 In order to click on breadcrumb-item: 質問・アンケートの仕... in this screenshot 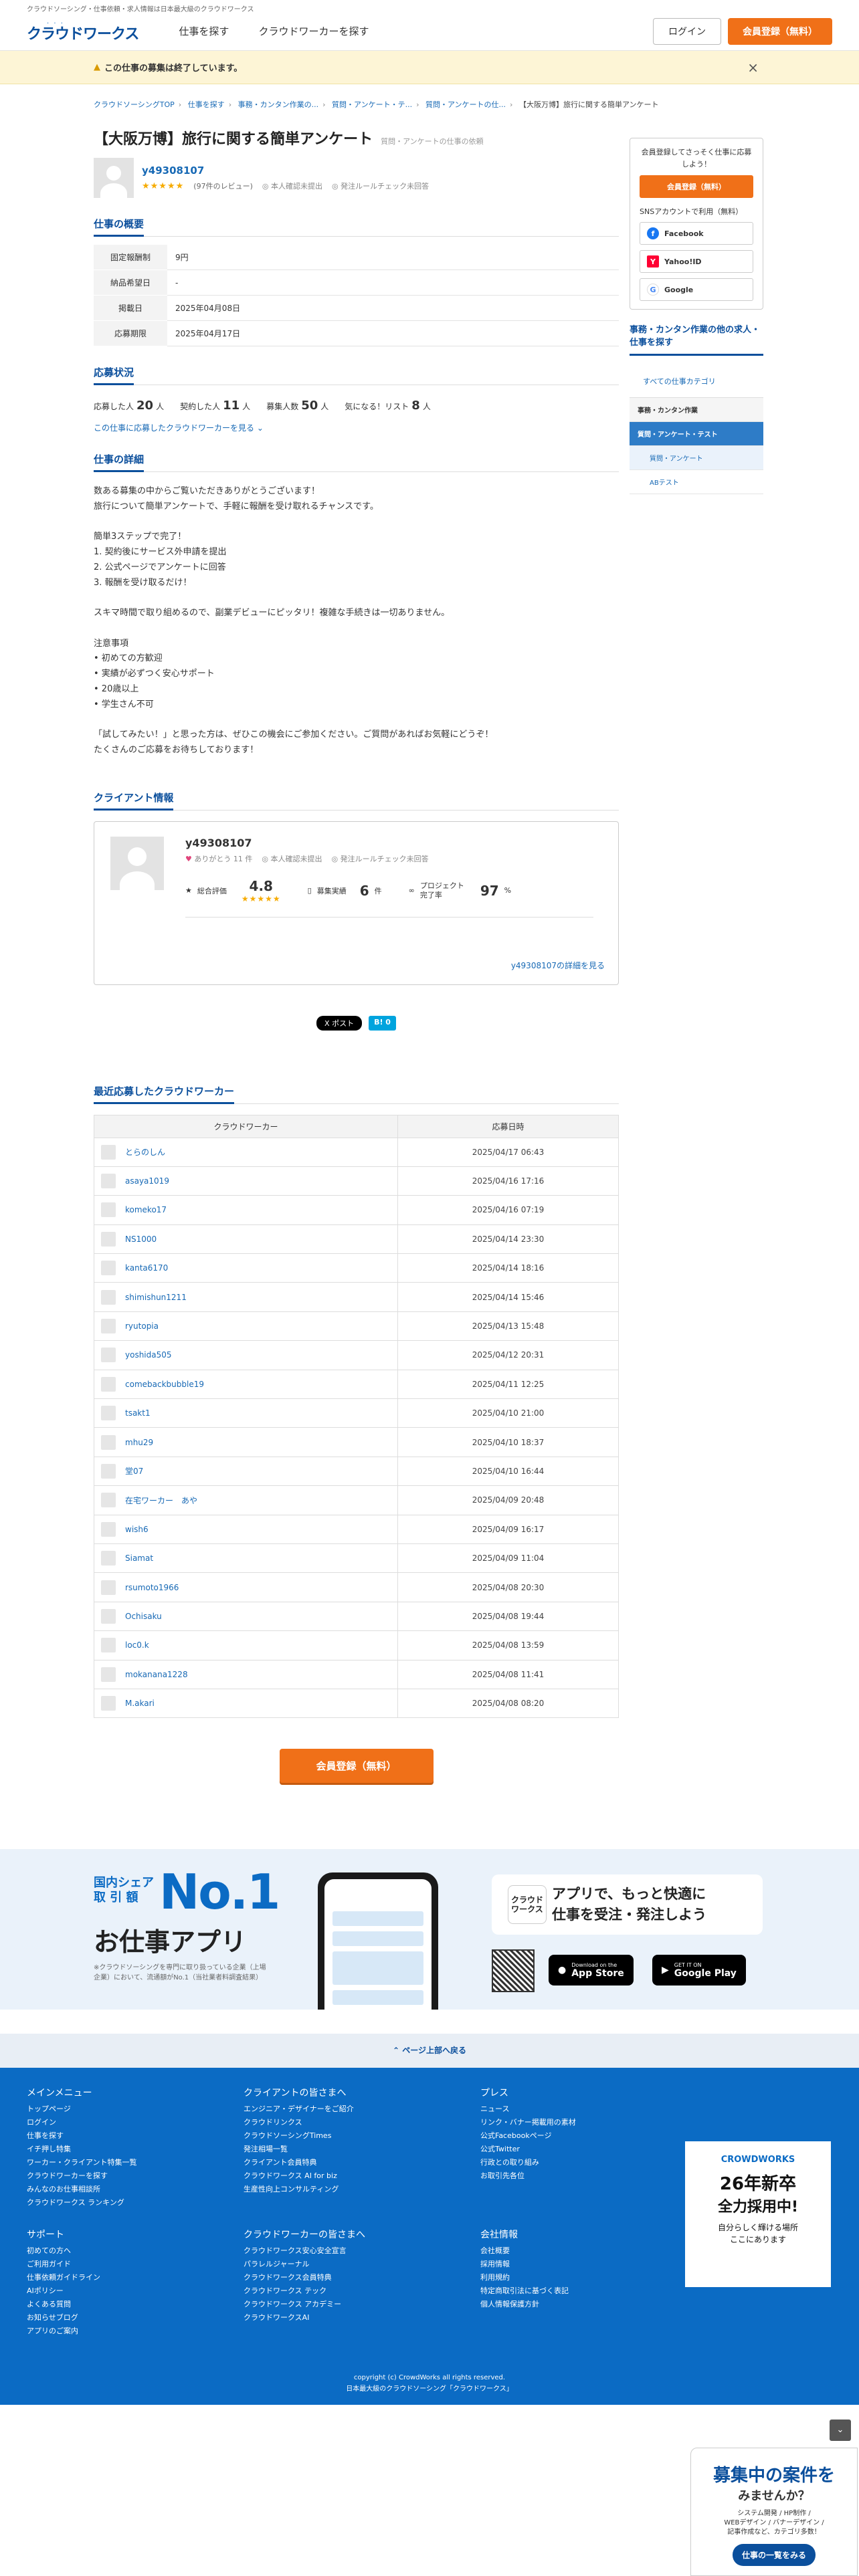, I will do `click(465, 104)`.